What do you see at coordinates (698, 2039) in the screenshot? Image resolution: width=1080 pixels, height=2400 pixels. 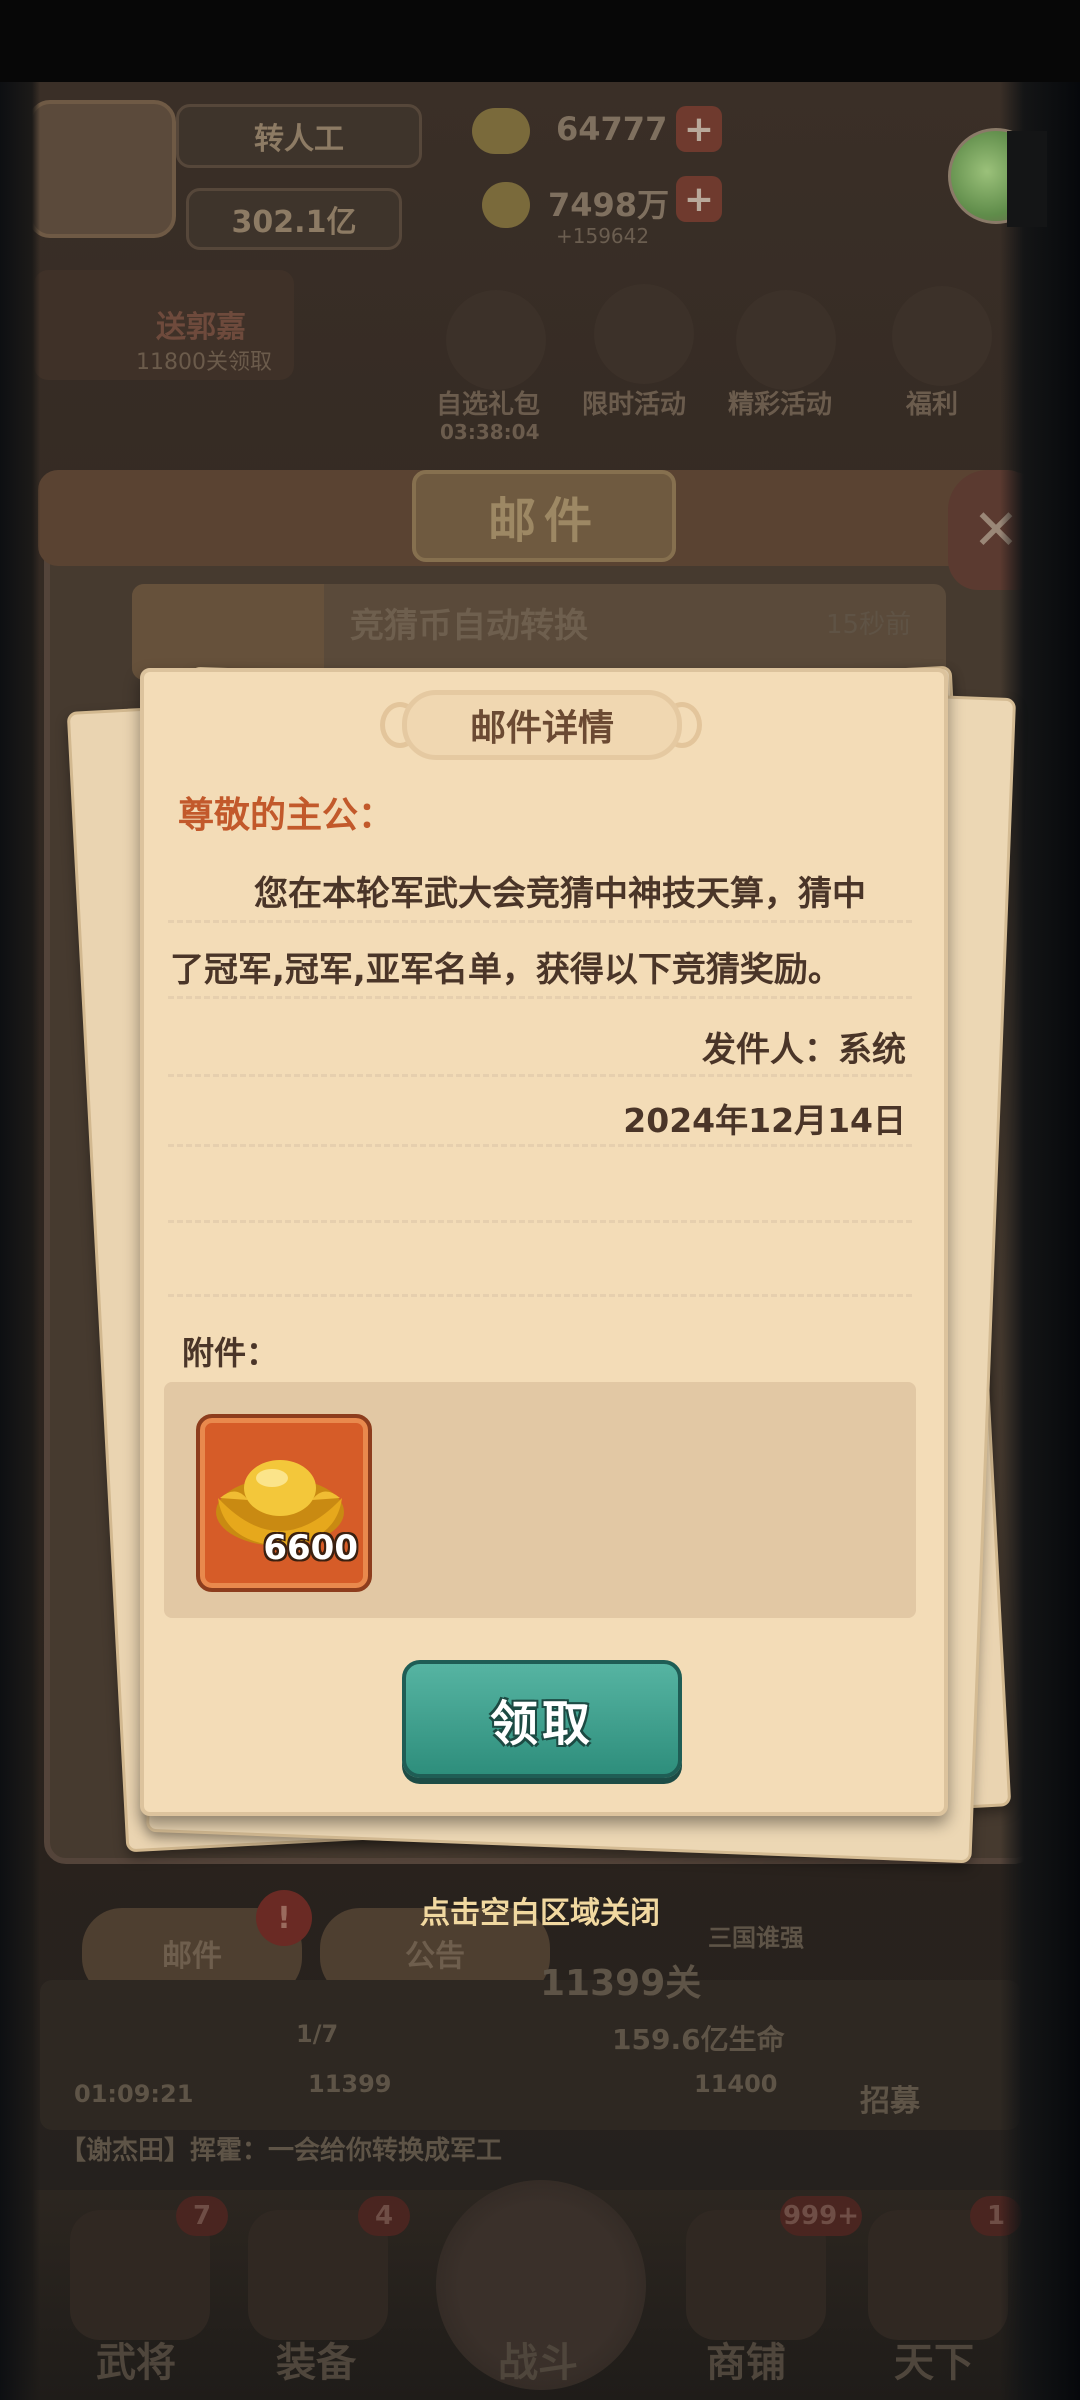 I see `boss-hp: 159.6亿生命` at bounding box center [698, 2039].